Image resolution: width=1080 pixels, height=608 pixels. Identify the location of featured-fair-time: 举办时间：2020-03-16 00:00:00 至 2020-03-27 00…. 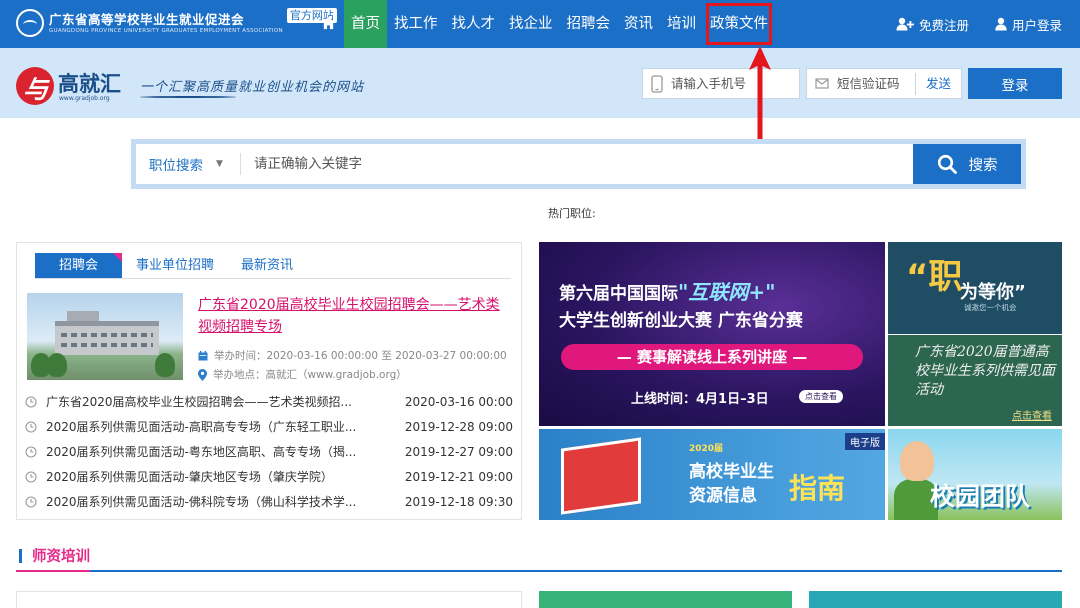
(352, 355).